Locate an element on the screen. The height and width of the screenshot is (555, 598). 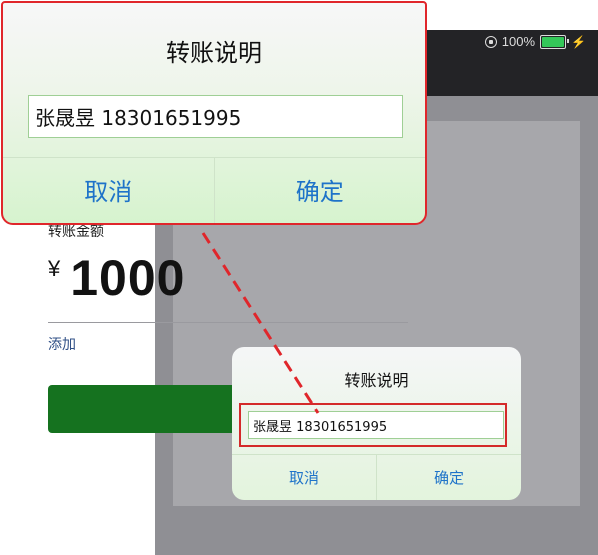
transfer-note-dialog: 转账说明 取消 确定 is located at coordinates (376, 423).